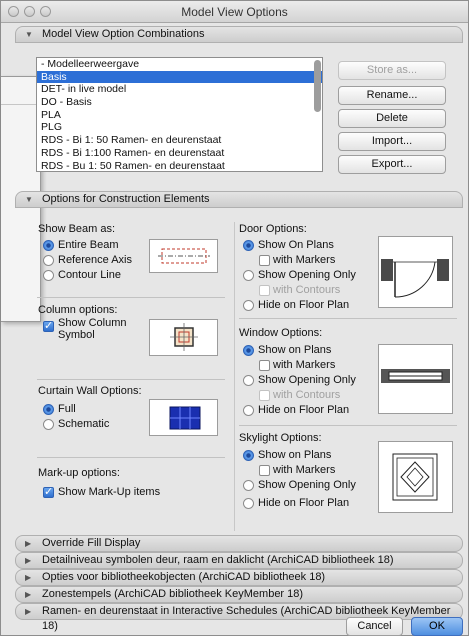 The image size is (469, 636). Describe the element at coordinates (48, 326) in the screenshot. I see `checkbox-show-column-symbol: ✓` at that location.